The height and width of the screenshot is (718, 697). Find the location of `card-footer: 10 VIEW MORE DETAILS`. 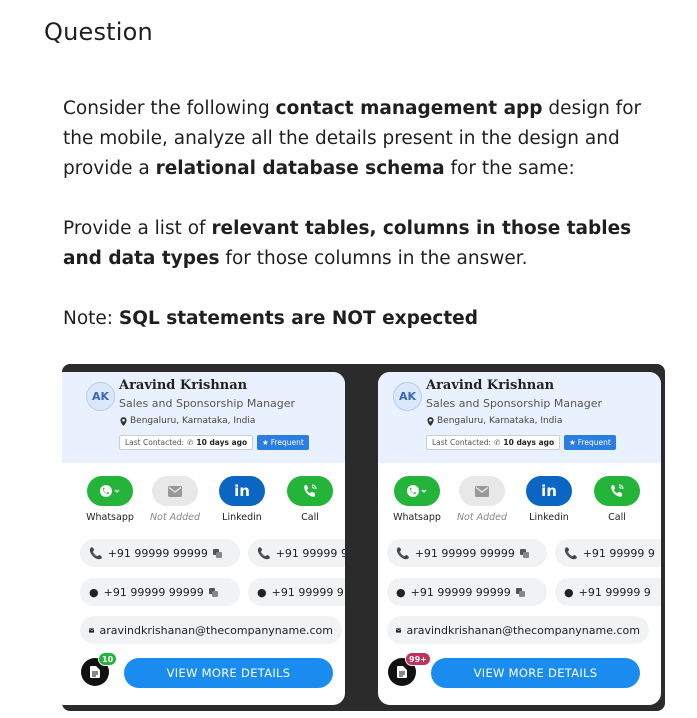

card-footer: 10 VIEW MORE DETAILS is located at coordinates (212, 671).